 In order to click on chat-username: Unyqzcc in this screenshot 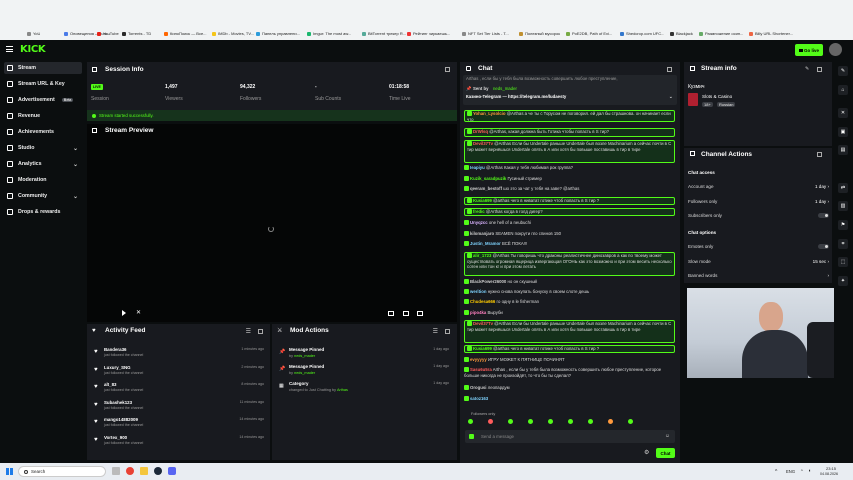, I will do `click(479, 222)`.